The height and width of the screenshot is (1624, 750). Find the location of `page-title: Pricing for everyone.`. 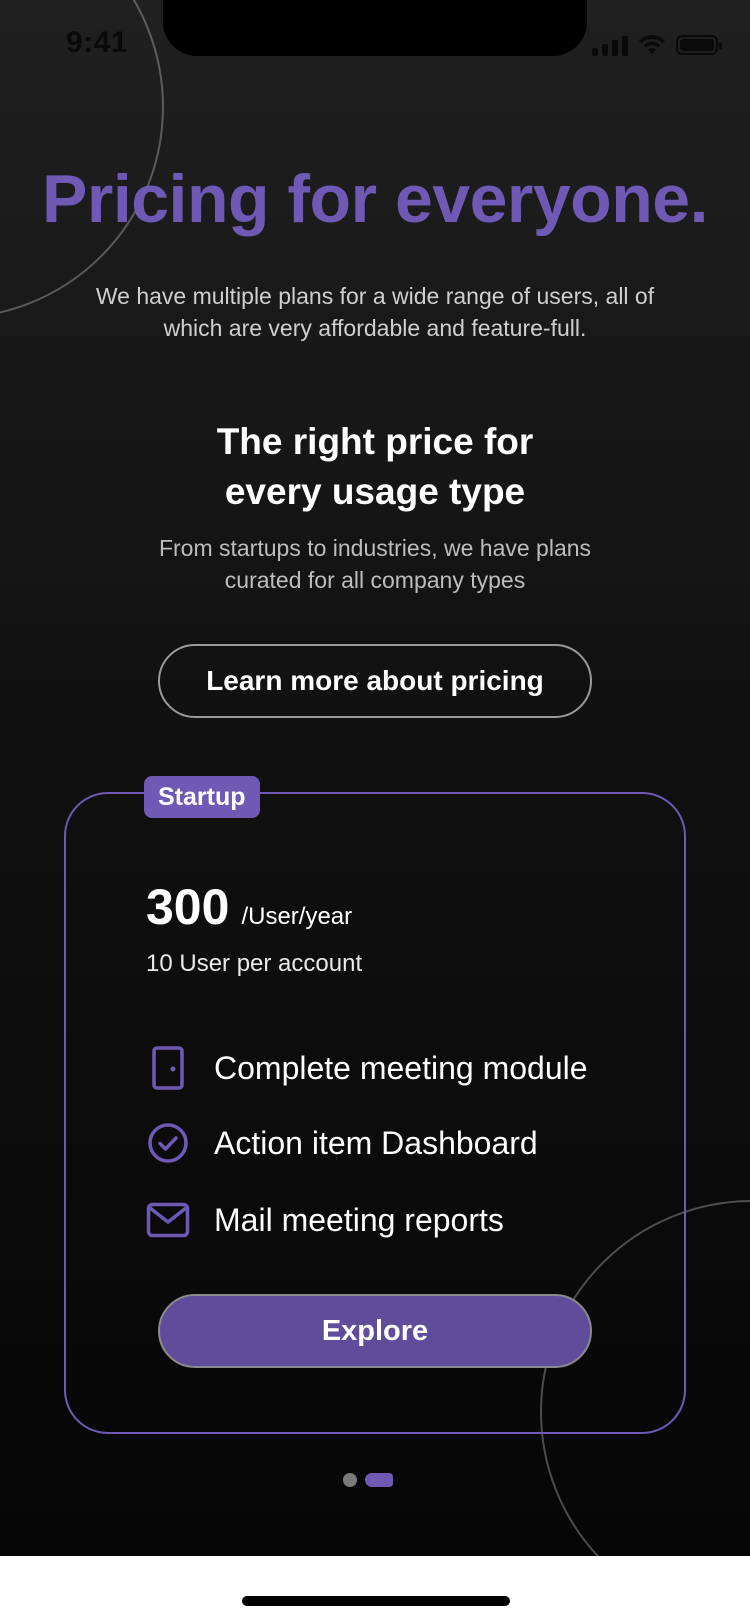

page-title: Pricing for everyone. is located at coordinates (375, 199).